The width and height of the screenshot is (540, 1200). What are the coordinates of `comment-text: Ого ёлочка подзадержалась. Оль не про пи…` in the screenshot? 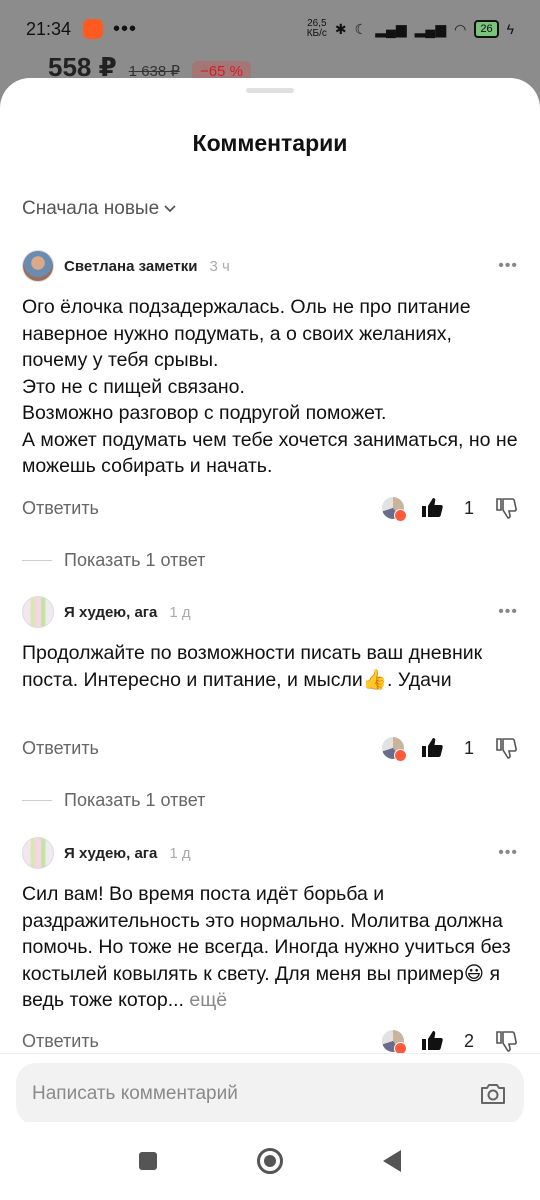 It's located at (270, 386).